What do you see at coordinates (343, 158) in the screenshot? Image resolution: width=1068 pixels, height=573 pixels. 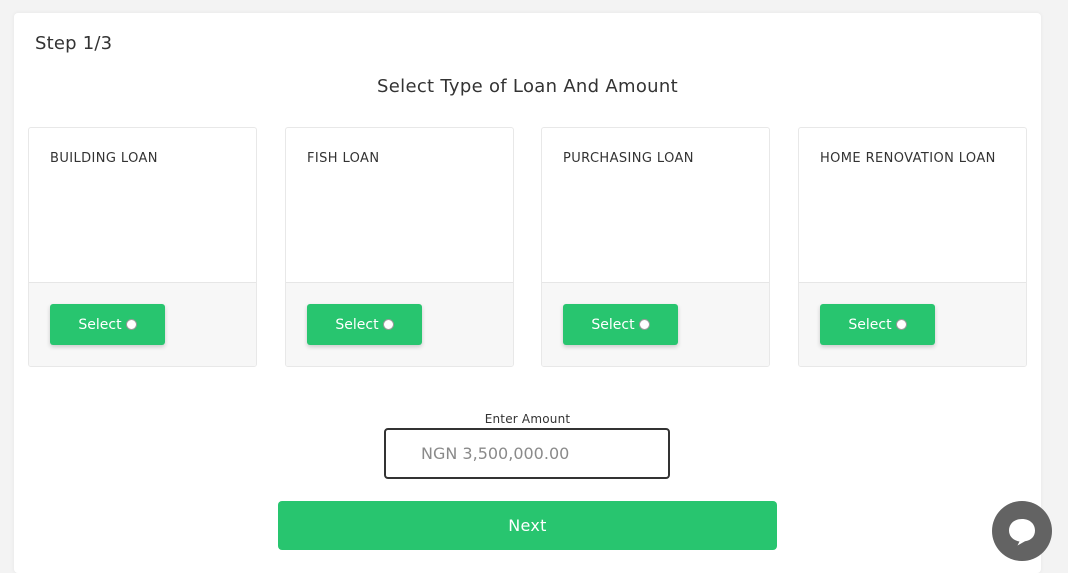 I see `loan-card-title: FISH LOAN` at bounding box center [343, 158].